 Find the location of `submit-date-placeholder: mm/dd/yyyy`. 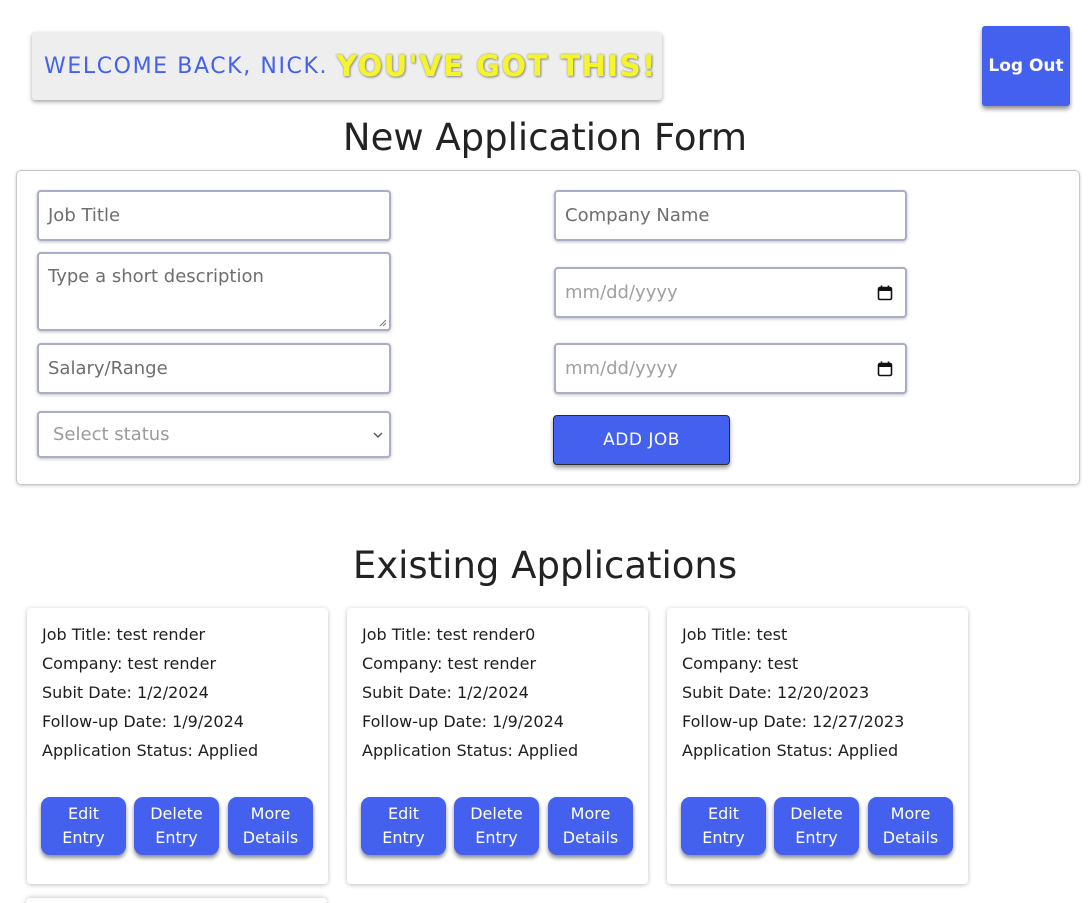

submit-date-placeholder: mm/dd/yyyy is located at coordinates (621, 292).